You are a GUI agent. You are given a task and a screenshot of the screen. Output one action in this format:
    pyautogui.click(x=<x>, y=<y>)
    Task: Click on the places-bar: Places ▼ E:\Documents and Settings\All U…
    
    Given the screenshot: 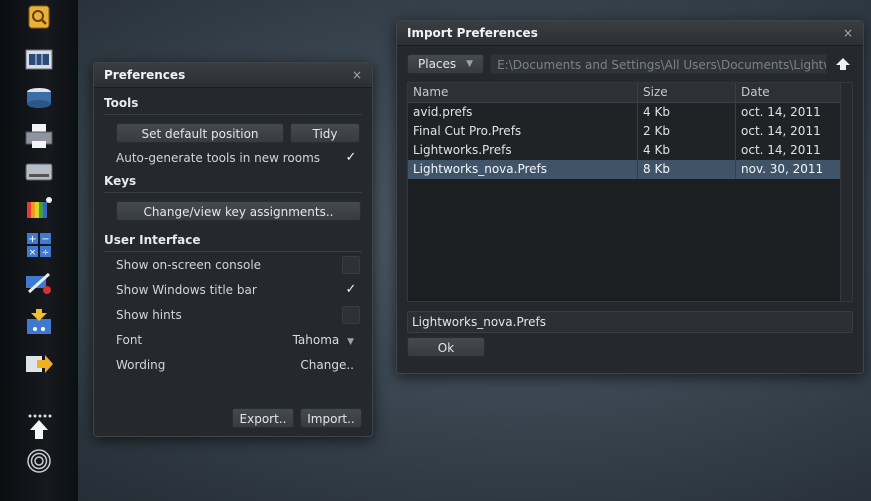 What is the action you would take?
    pyautogui.click(x=630, y=63)
    